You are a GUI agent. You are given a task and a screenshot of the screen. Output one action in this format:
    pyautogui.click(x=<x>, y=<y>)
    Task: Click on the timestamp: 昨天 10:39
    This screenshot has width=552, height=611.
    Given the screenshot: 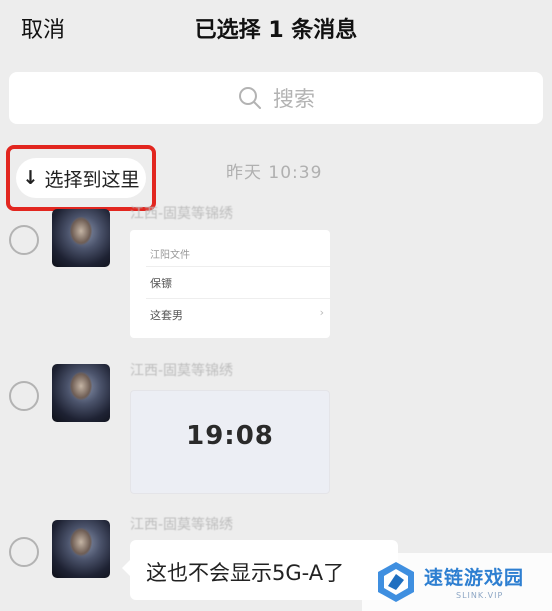 What is the action you would take?
    pyautogui.click(x=274, y=173)
    